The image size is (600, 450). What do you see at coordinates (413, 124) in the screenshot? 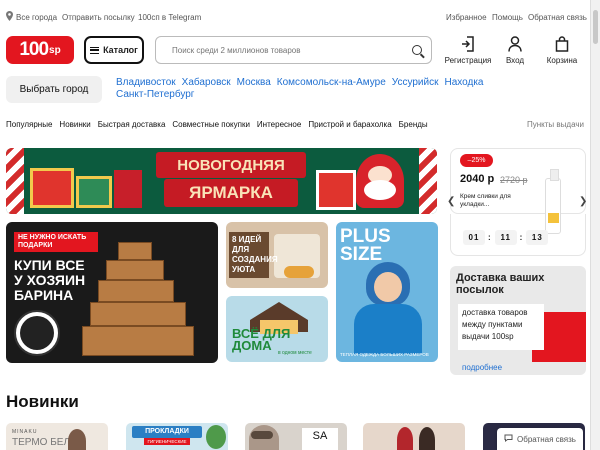
I see `nav-item: Бренды` at bounding box center [413, 124].